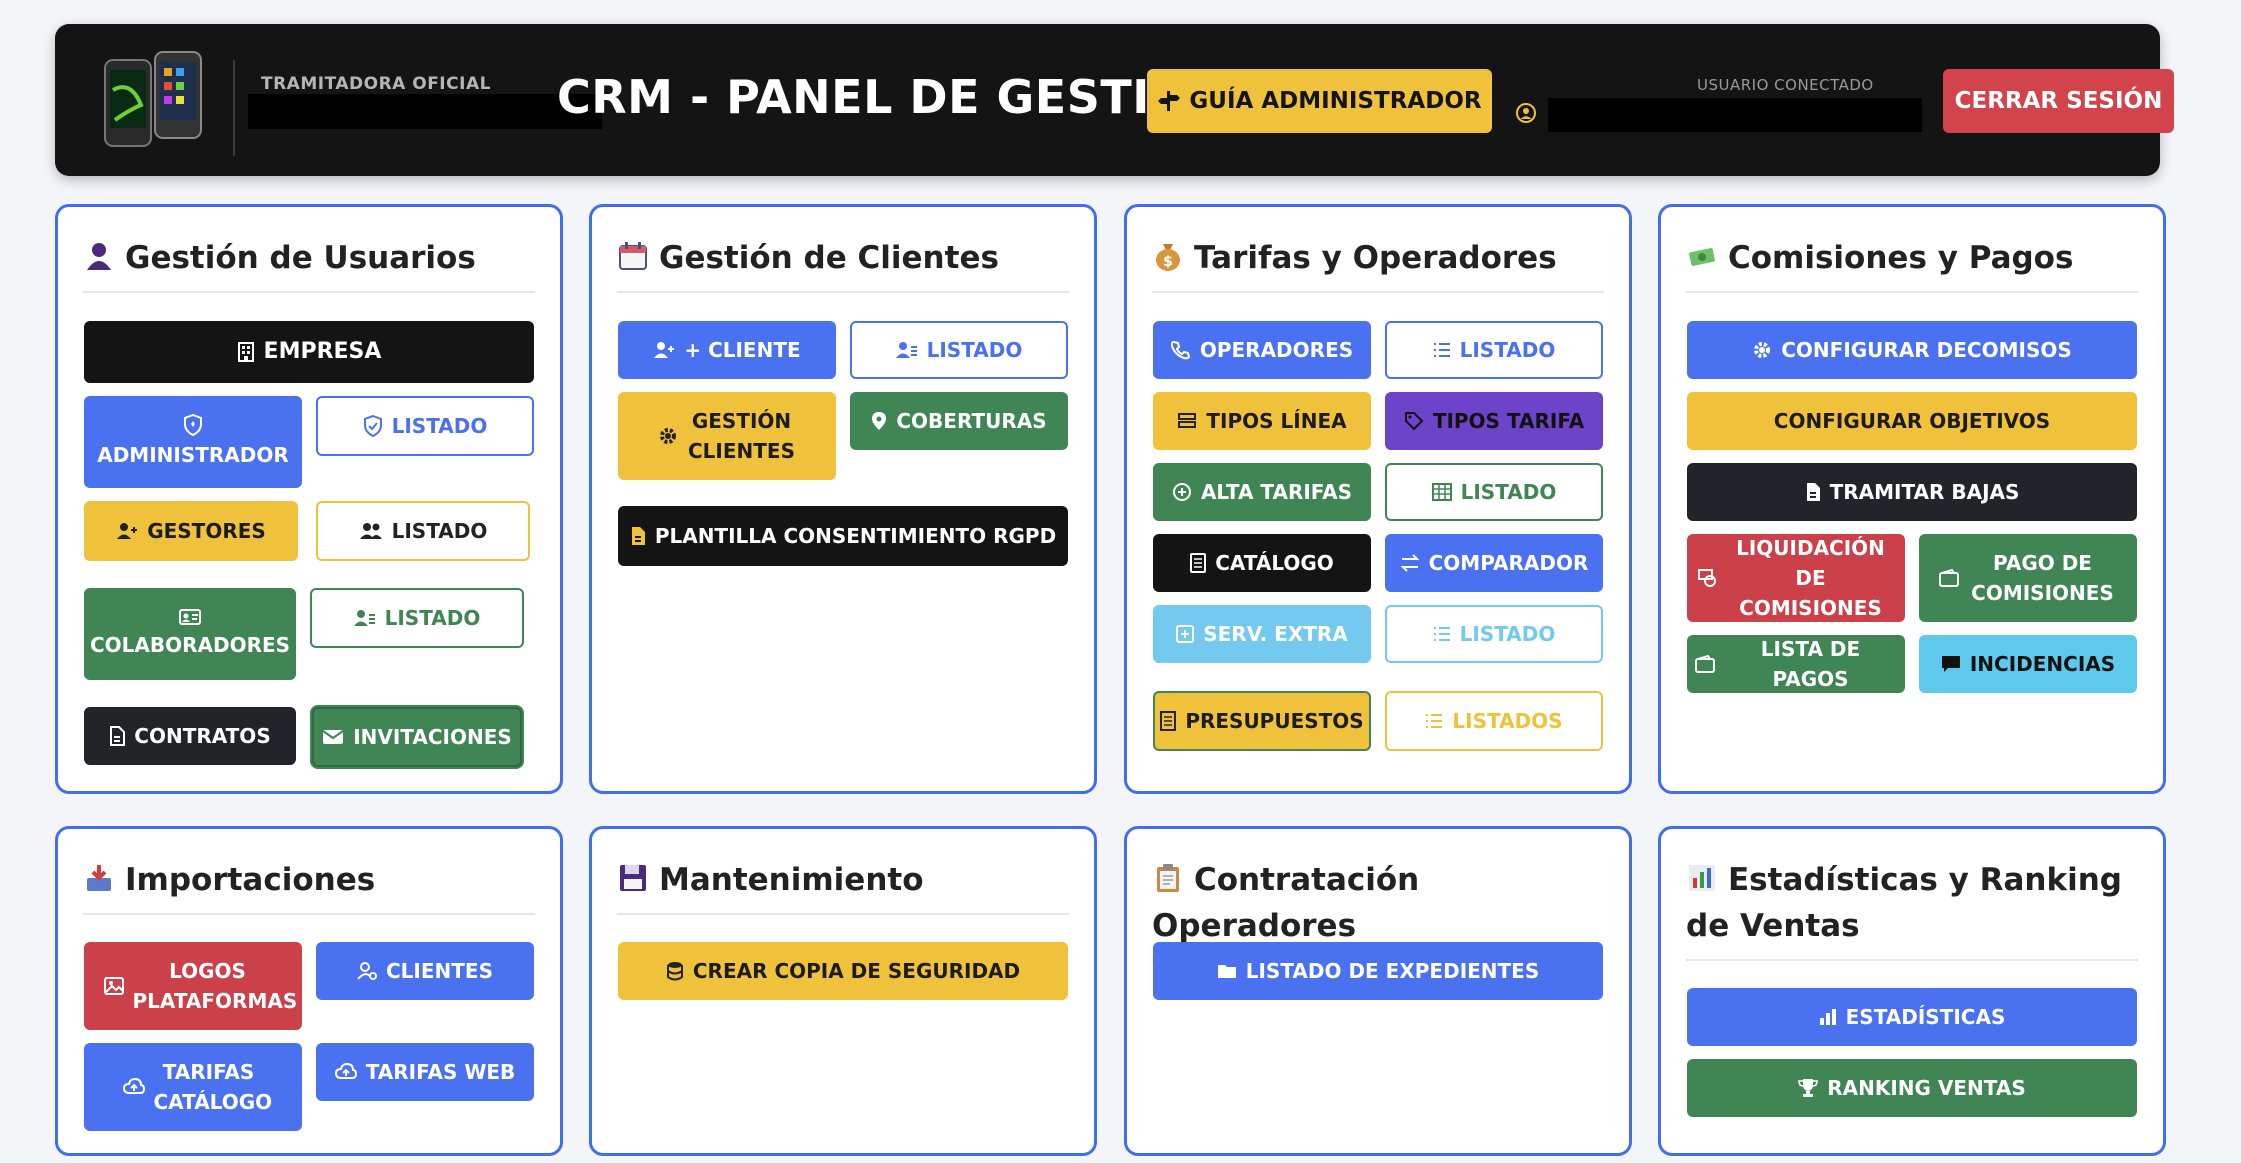 The width and height of the screenshot is (2241, 1163). I want to click on connected-user-label: USUARIO CONECTADO, so click(1785, 85).